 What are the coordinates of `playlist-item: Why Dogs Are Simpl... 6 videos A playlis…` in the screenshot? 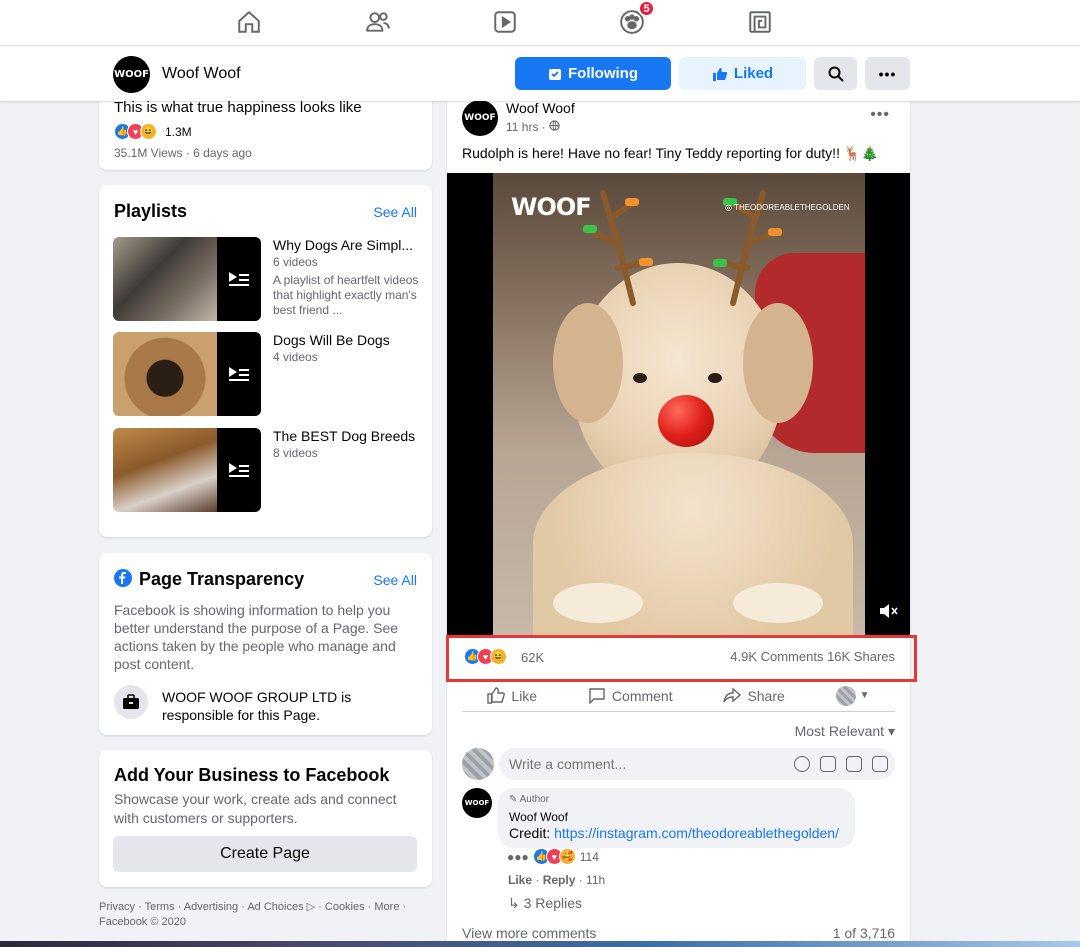 It's located at (268, 279).